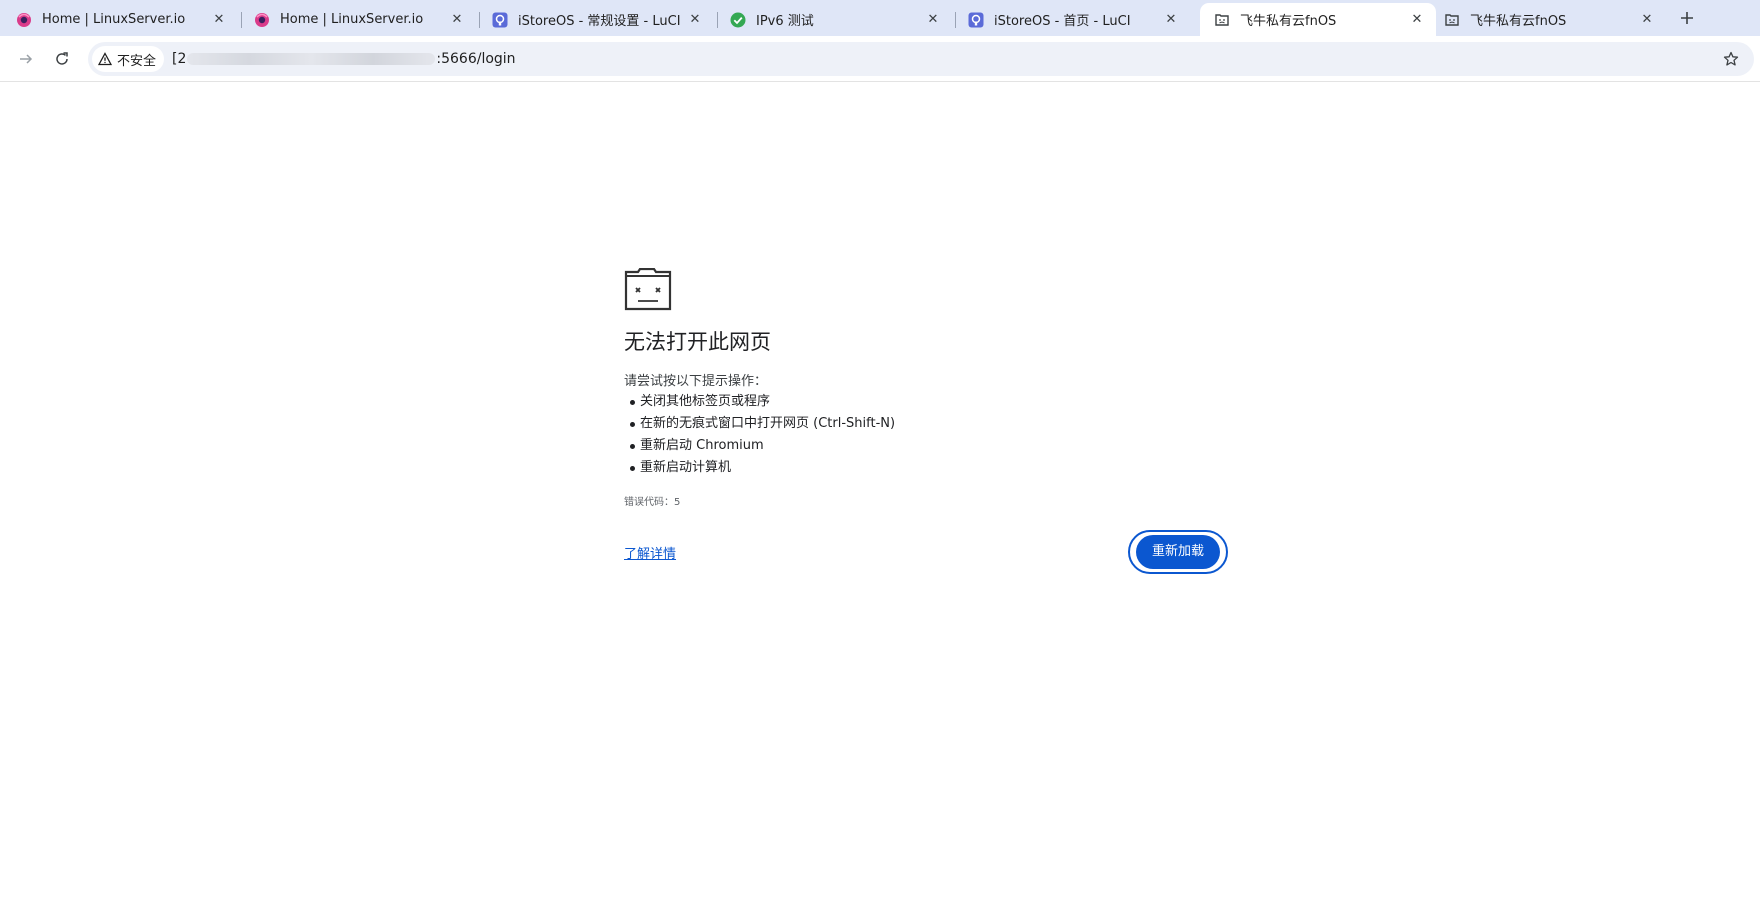  I want to click on list-item: 关闭其他标签页或程序, so click(926, 402).